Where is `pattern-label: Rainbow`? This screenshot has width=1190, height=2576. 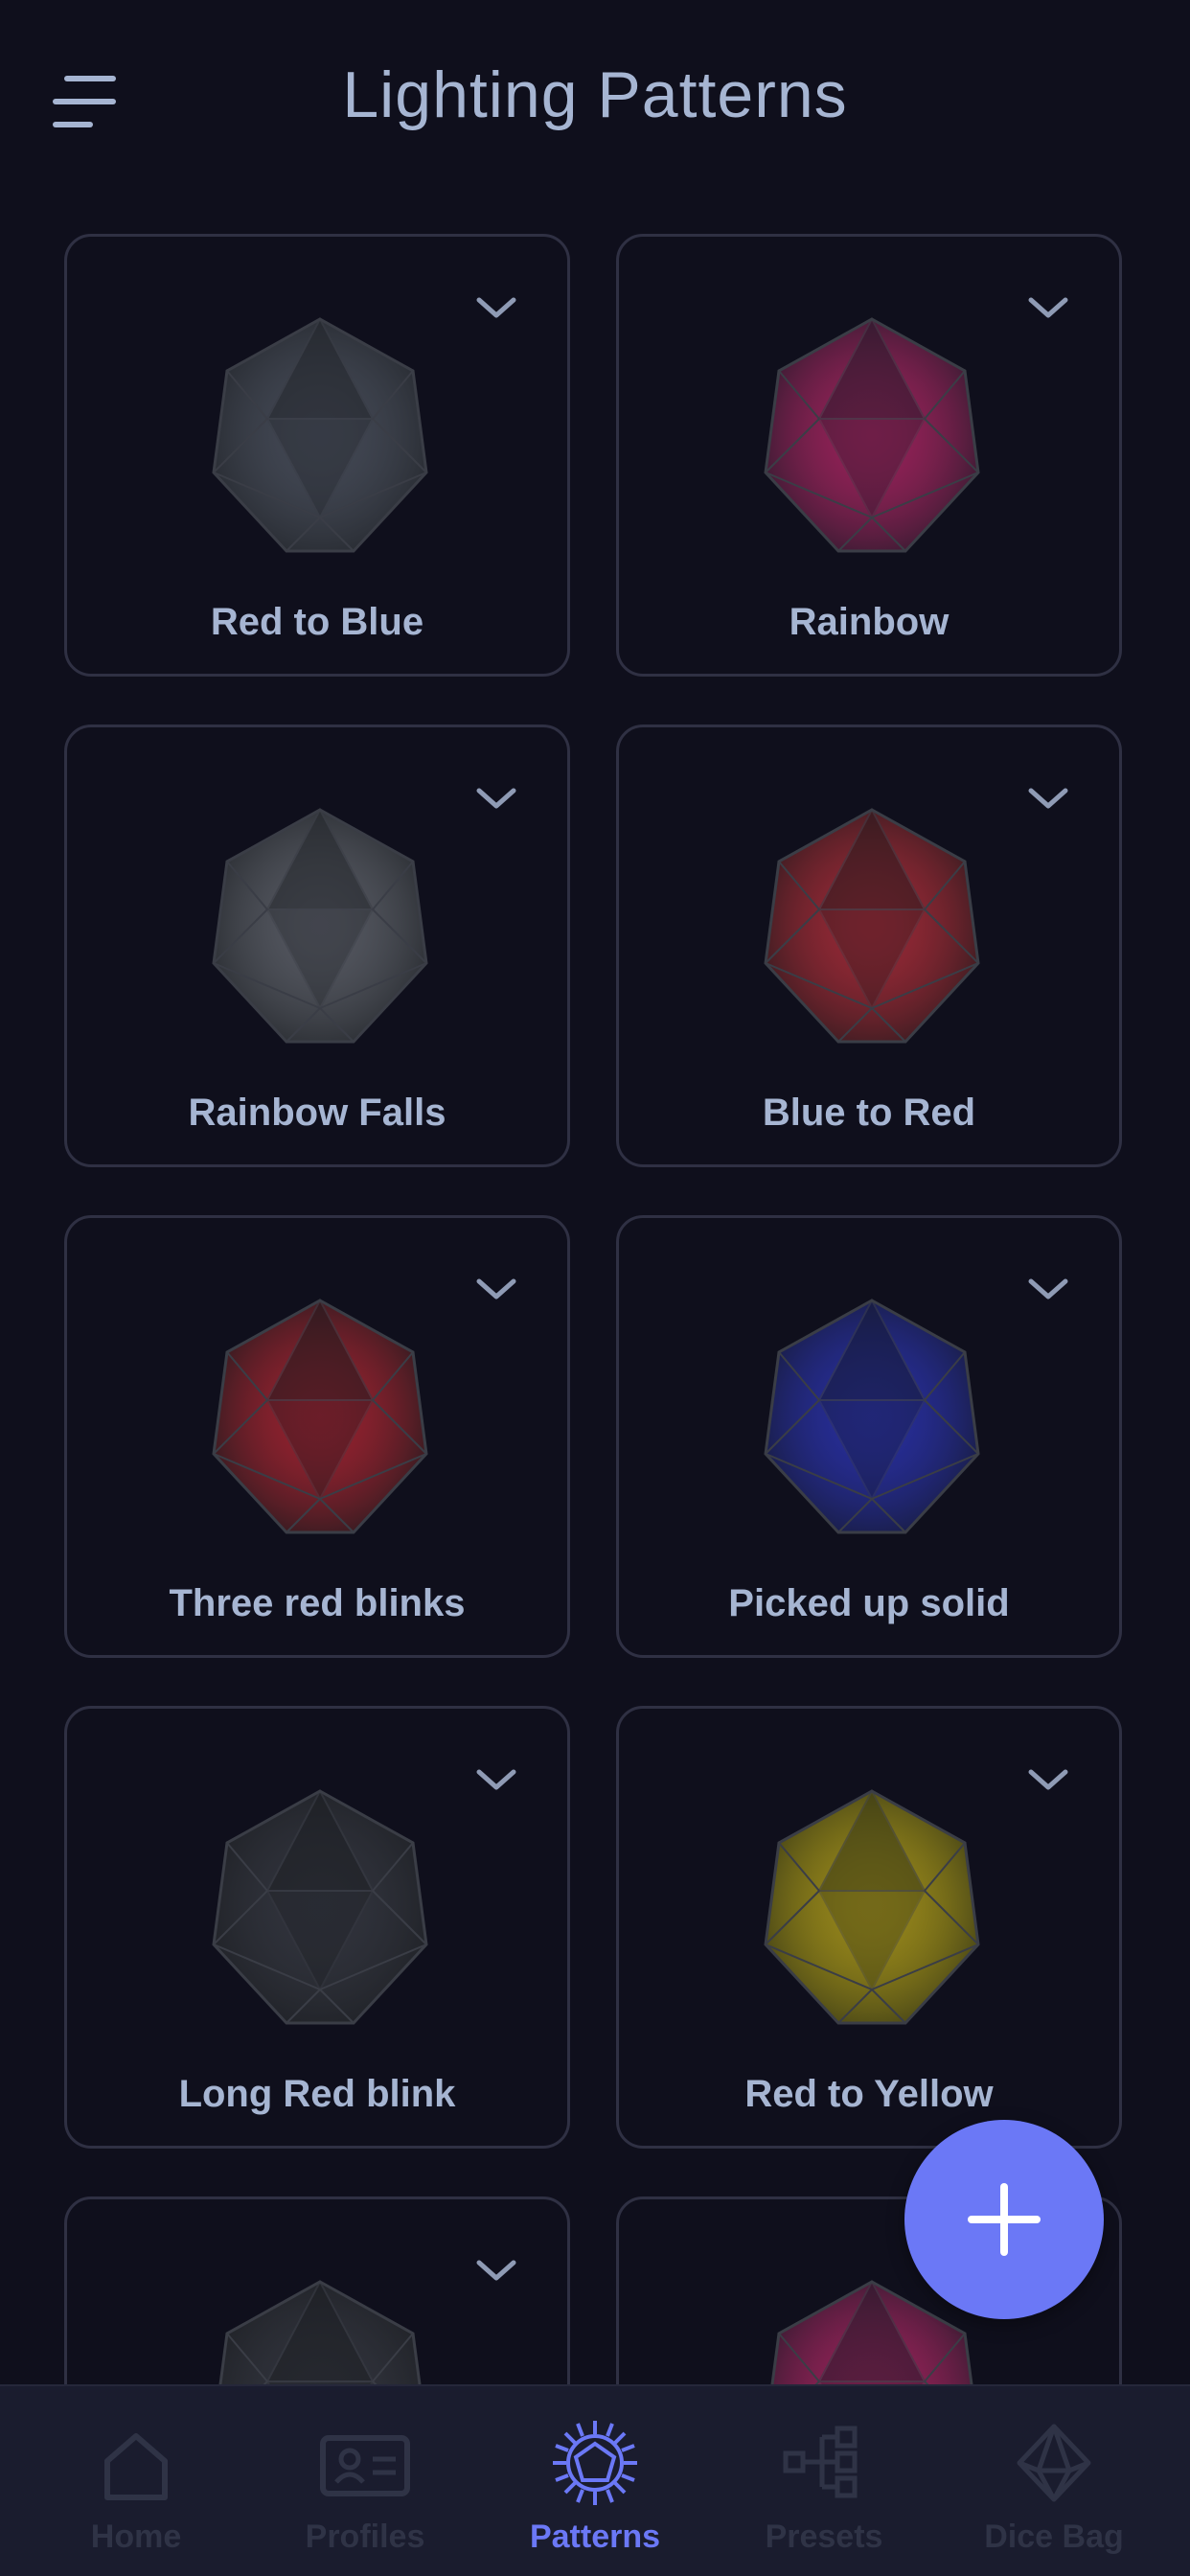 pattern-label: Rainbow is located at coordinates (870, 622).